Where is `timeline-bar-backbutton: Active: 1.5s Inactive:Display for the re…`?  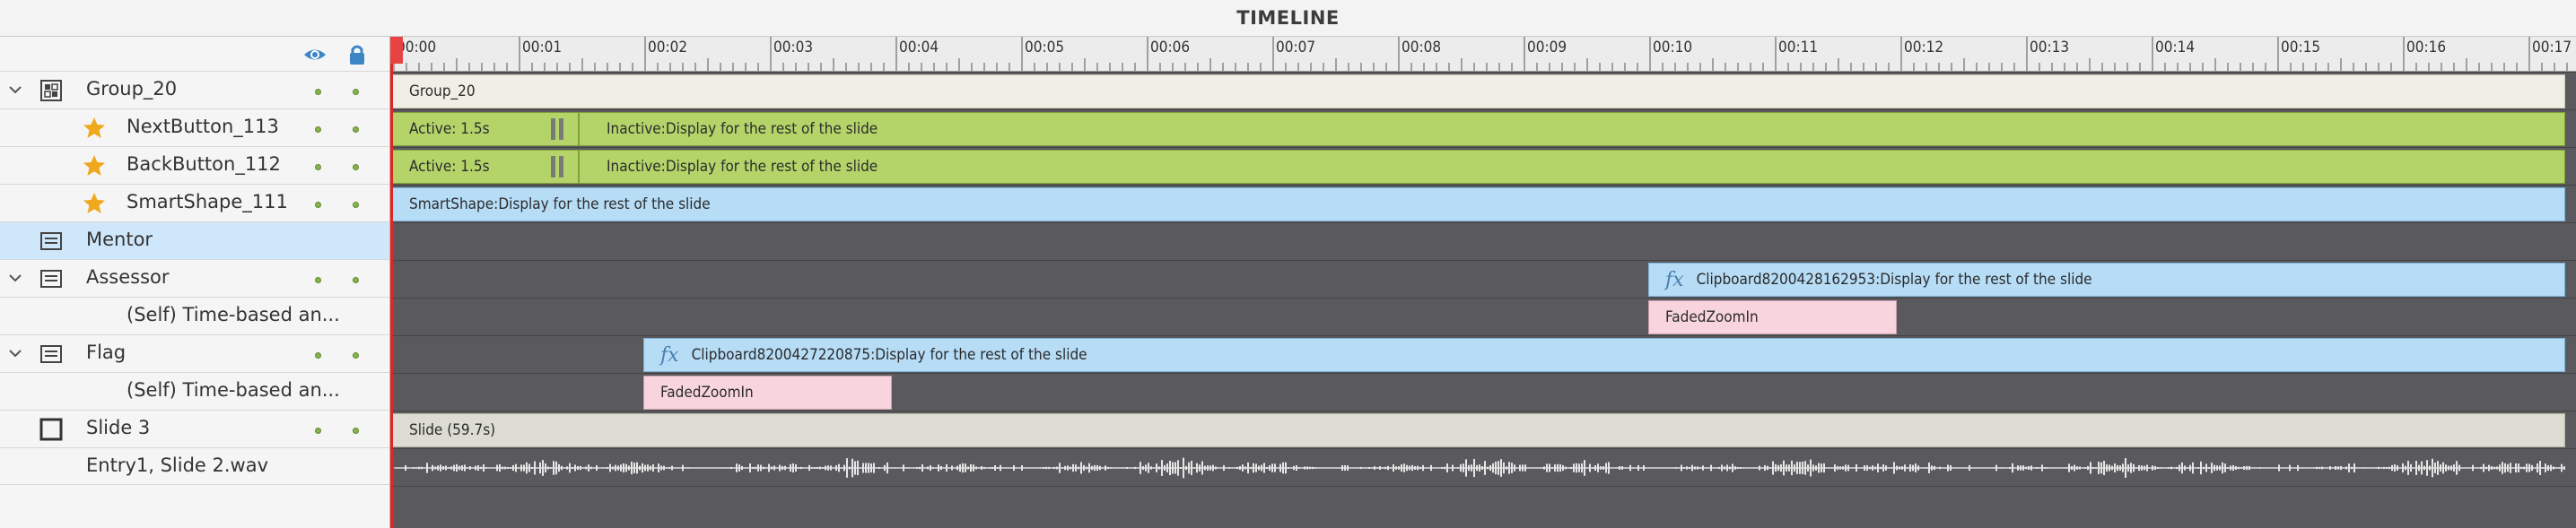
timeline-bar-backbutton: Active: 1.5s Inactive:Display for the re… is located at coordinates (1479, 167).